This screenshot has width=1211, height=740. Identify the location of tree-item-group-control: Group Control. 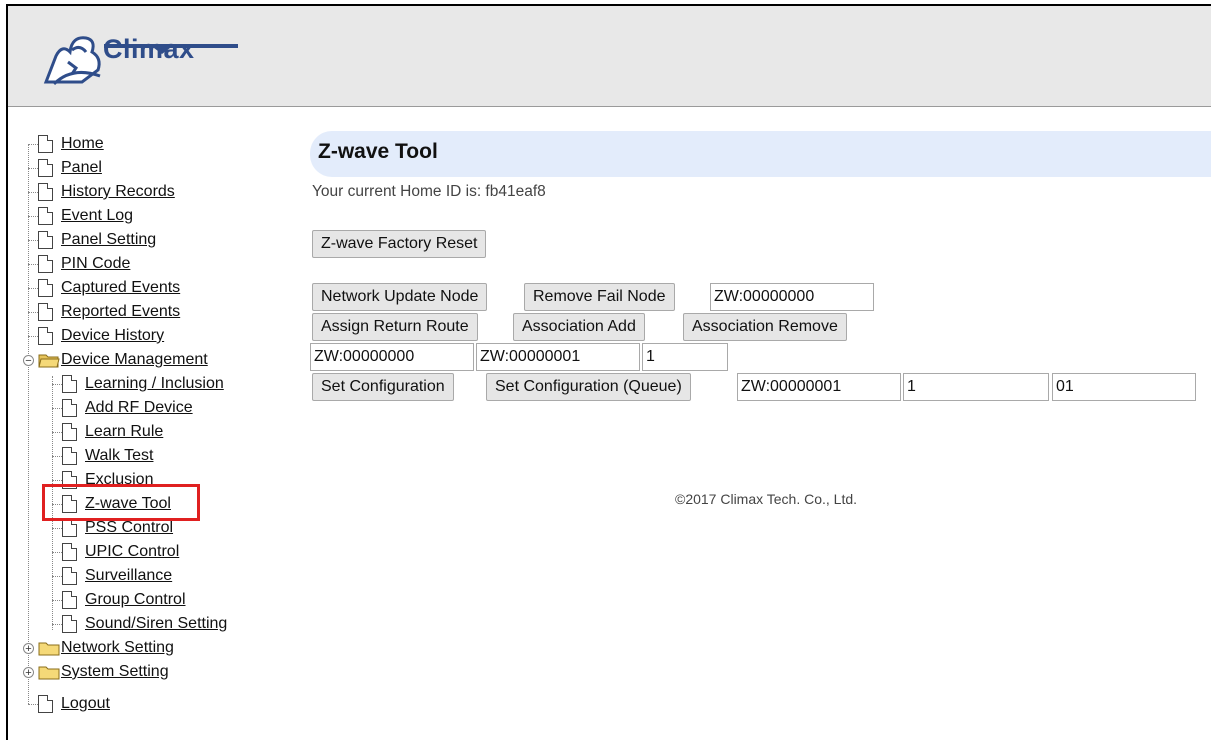
(135, 601).